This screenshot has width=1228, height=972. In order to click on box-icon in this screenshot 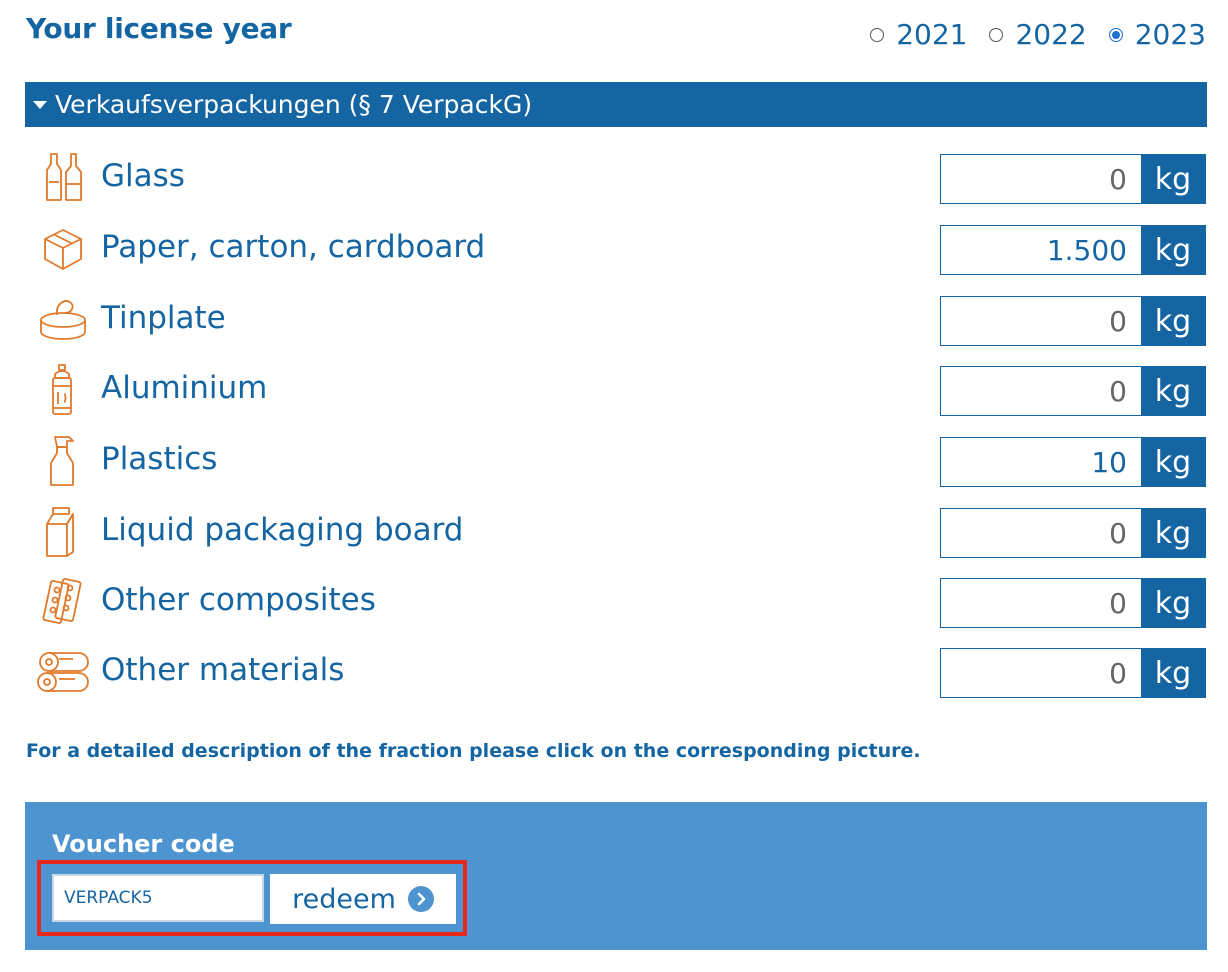, I will do `click(63, 249)`.